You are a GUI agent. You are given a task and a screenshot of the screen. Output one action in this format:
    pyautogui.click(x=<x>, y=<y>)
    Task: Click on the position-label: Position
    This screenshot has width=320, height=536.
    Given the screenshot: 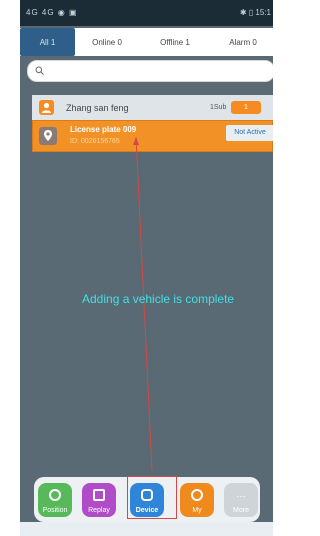 What is the action you would take?
    pyautogui.click(x=55, y=510)
    